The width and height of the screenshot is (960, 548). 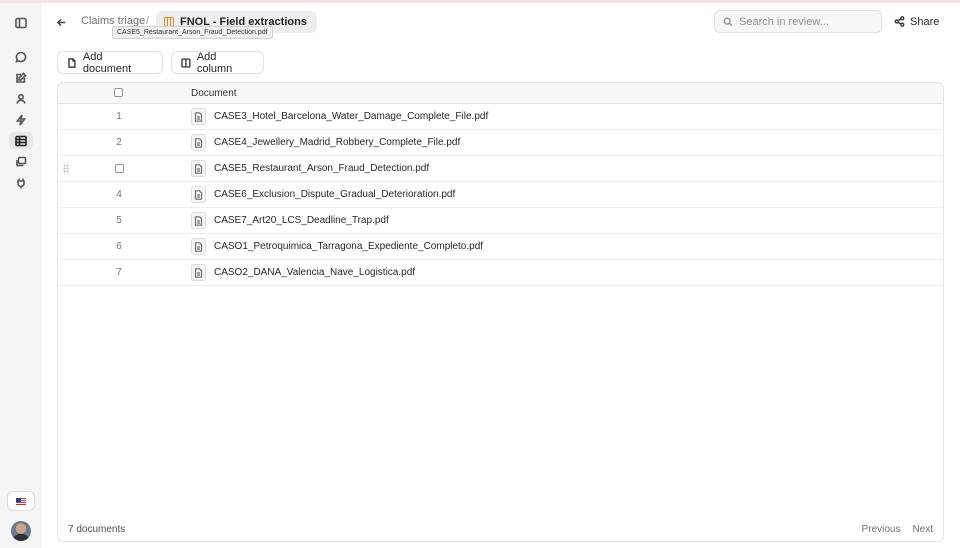 I want to click on pagination: Previous Next, so click(x=897, y=529).